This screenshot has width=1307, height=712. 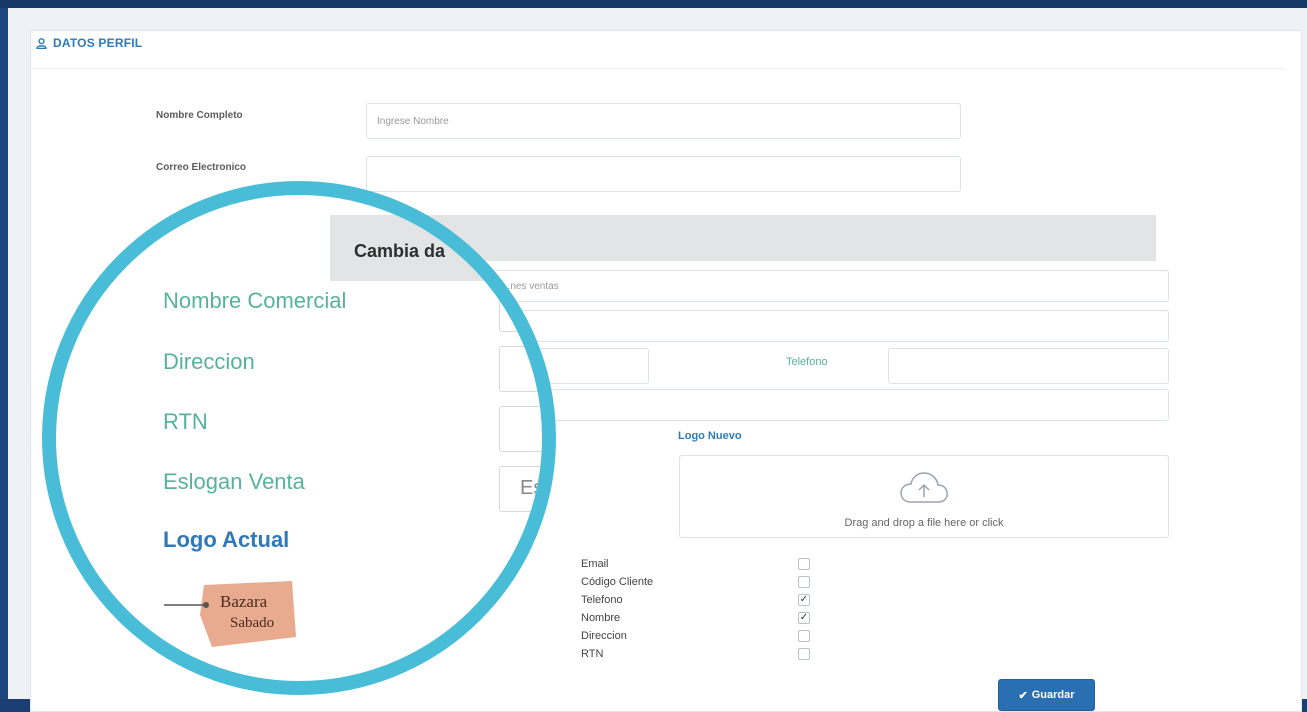 I want to click on full-name-input: Ingrese Nombre, so click(x=663, y=121).